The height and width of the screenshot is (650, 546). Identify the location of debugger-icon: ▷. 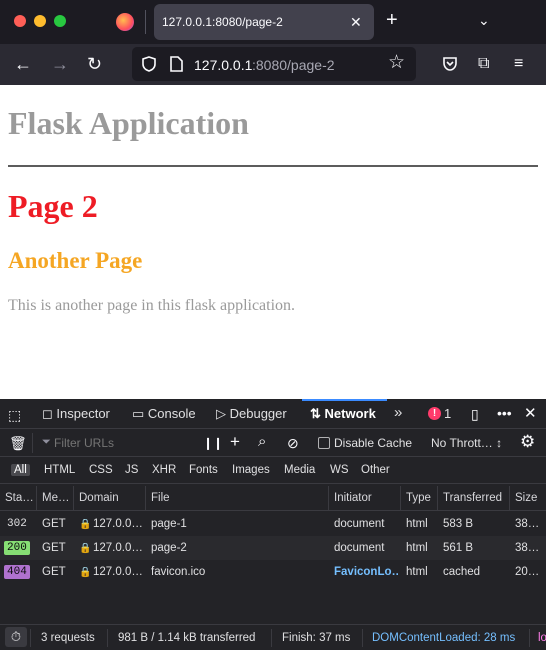
(223, 413).